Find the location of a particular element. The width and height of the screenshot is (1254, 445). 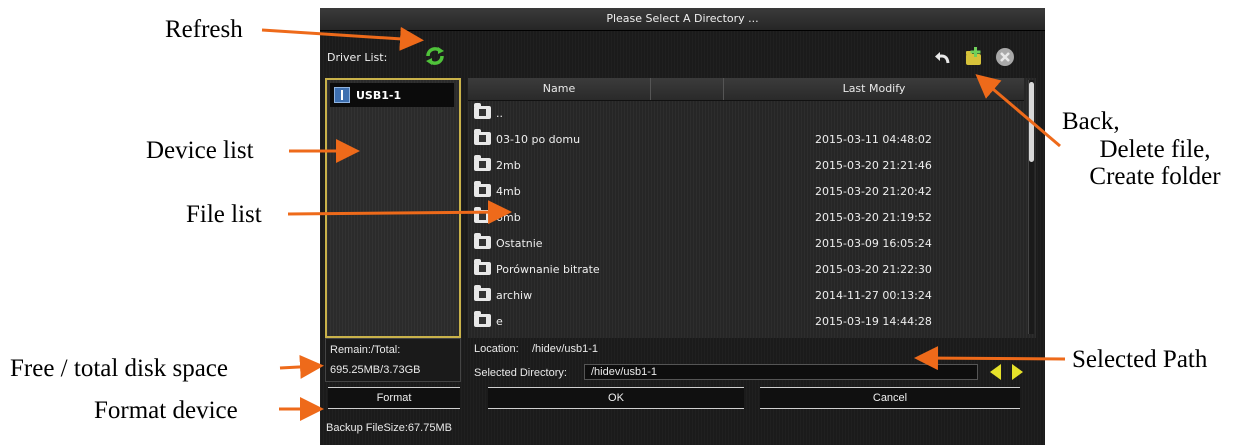

location-value: /hidev/usb1-1 is located at coordinates (565, 349).